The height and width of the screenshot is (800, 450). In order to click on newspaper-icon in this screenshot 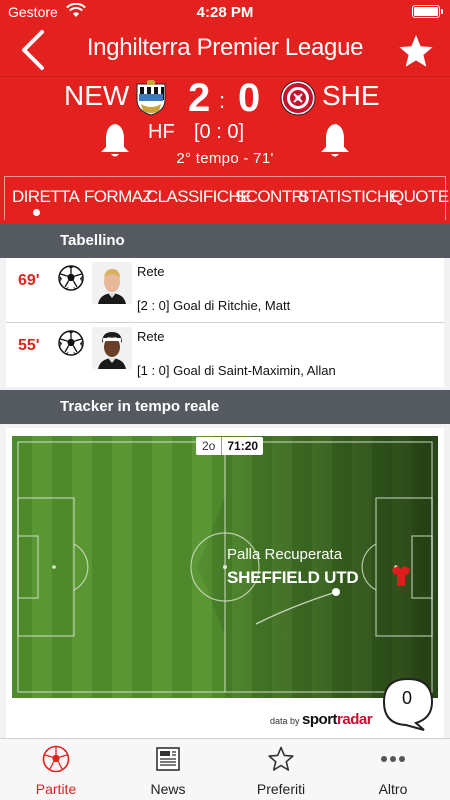, I will do `click(168, 759)`.